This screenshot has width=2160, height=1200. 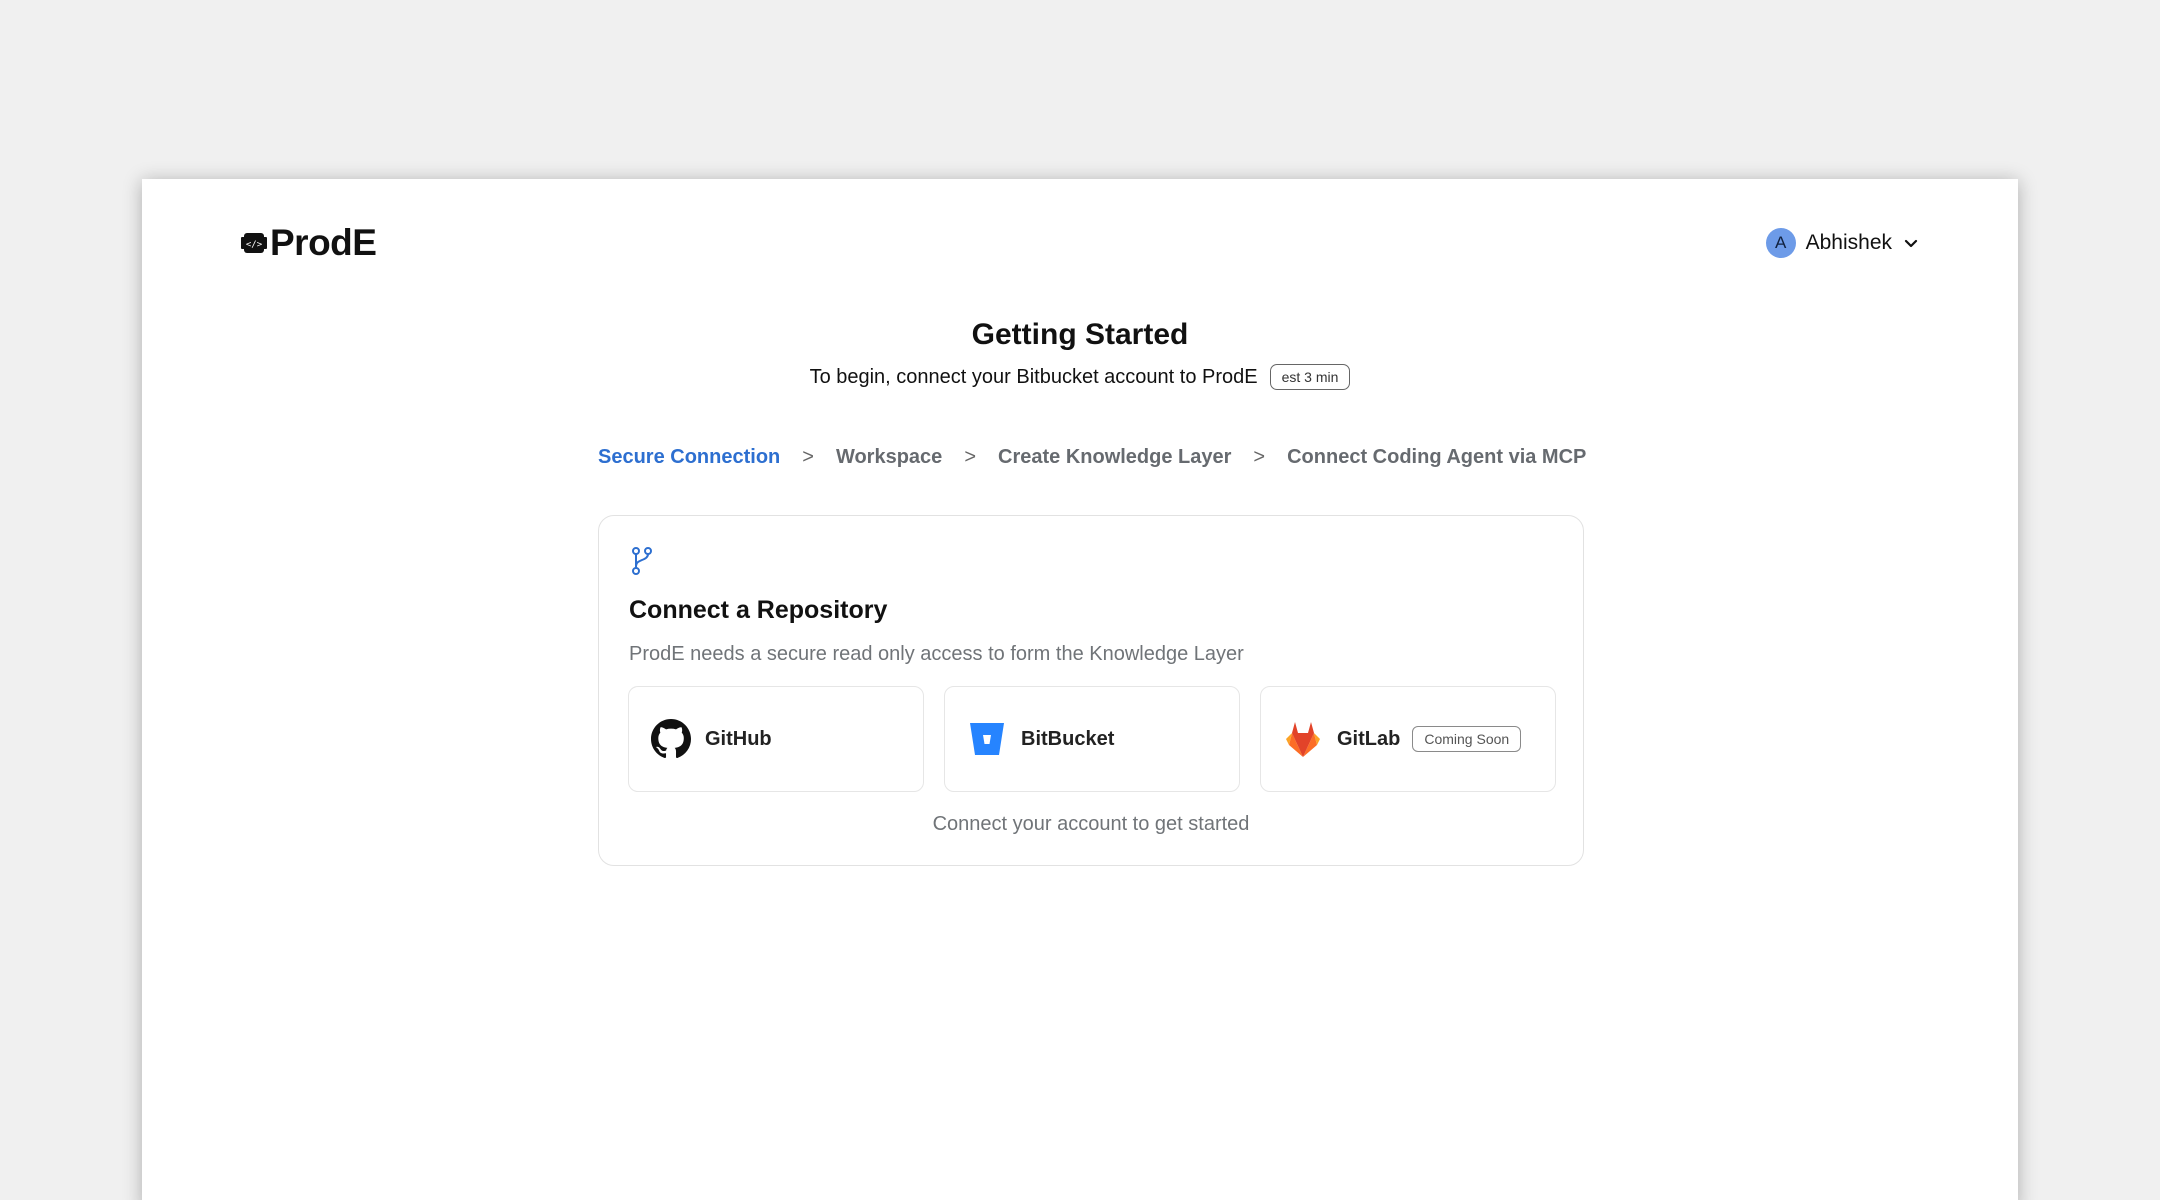 I want to click on gitlab-label: GitLab, so click(x=1369, y=738).